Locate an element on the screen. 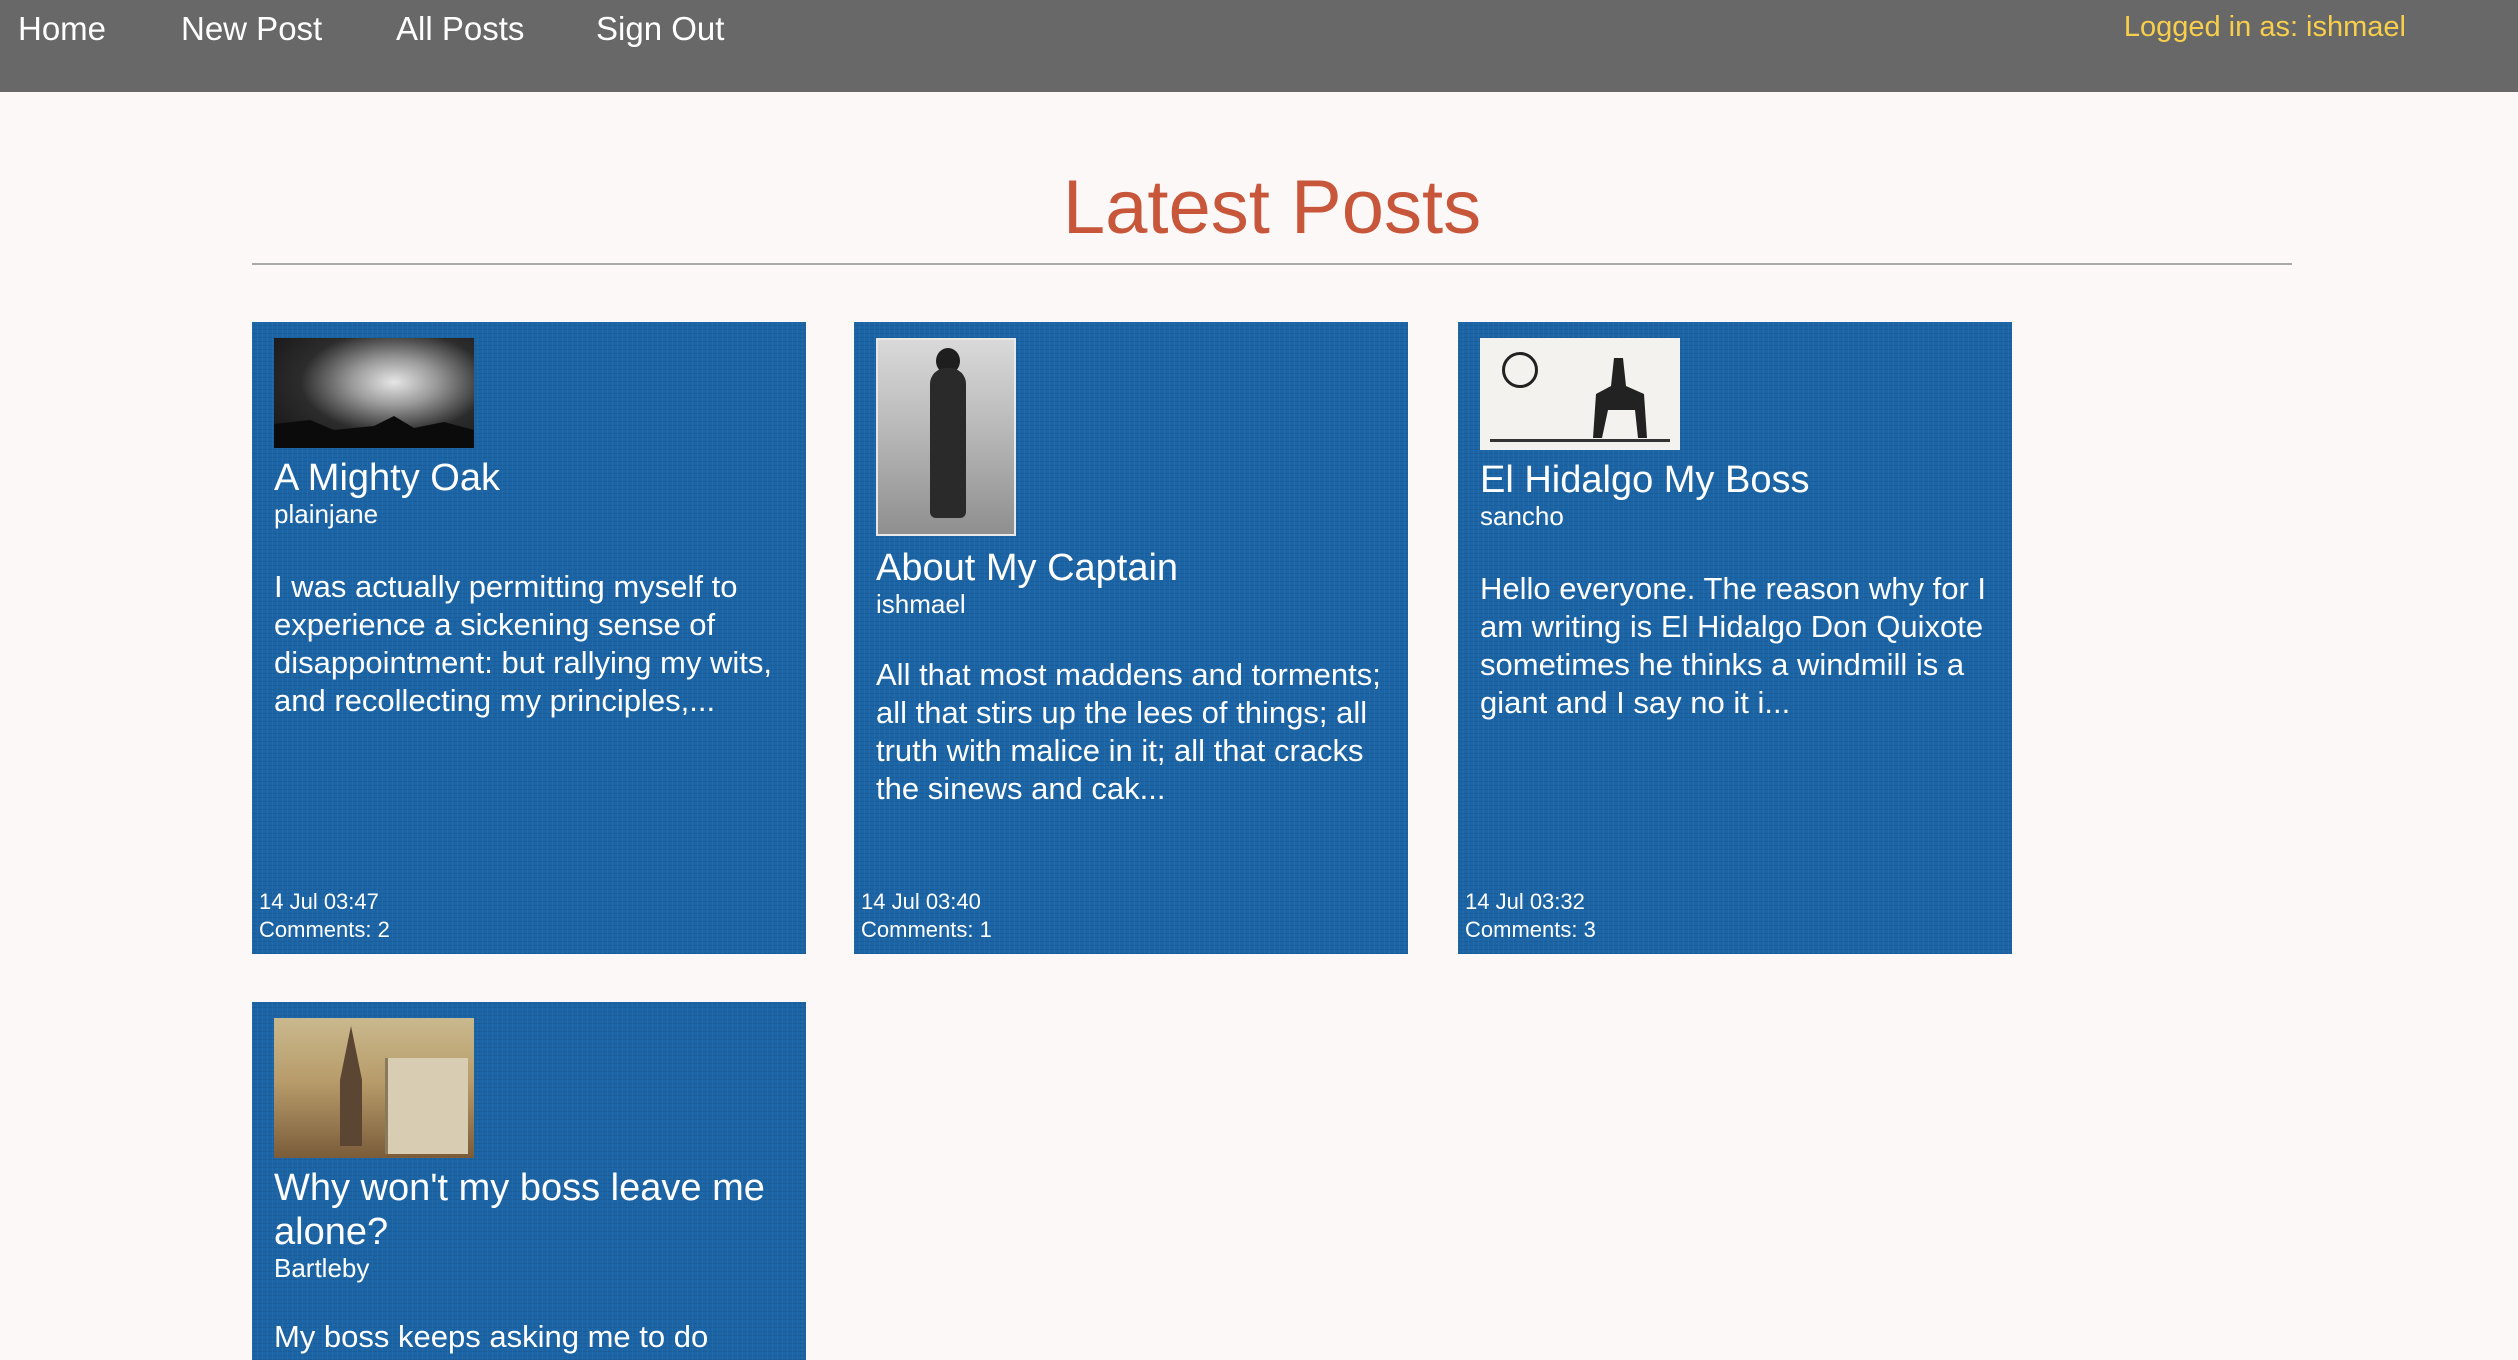 Image resolution: width=2518 pixels, height=1360 pixels. thumbnail-rider is located at coordinates (1620, 398).